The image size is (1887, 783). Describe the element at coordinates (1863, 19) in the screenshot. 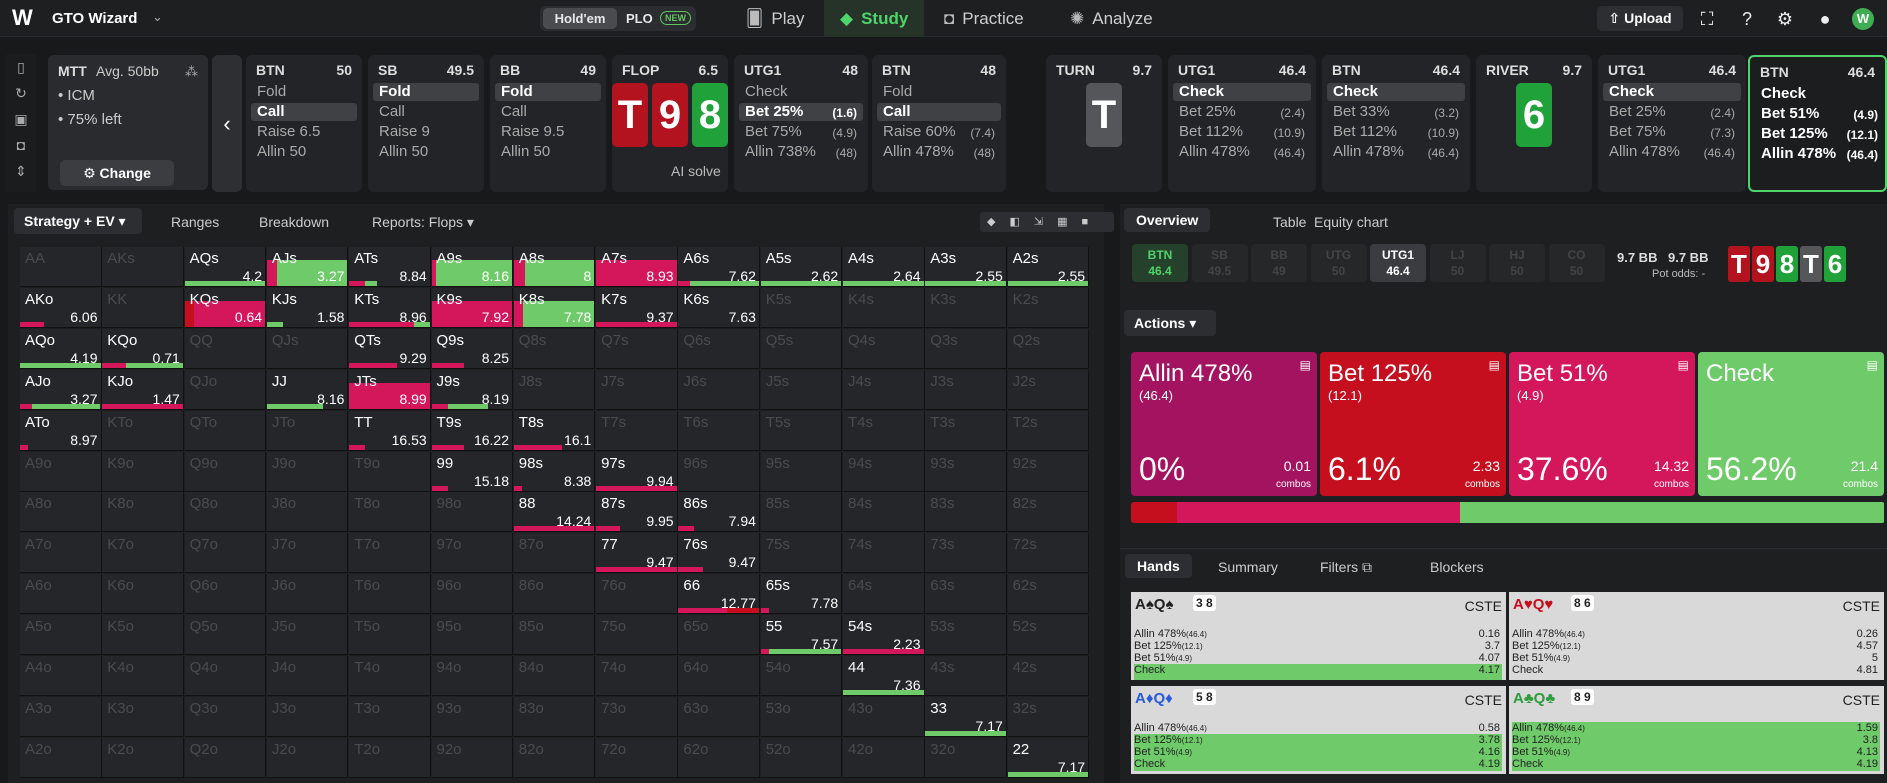

I see `avatar: W` at that location.